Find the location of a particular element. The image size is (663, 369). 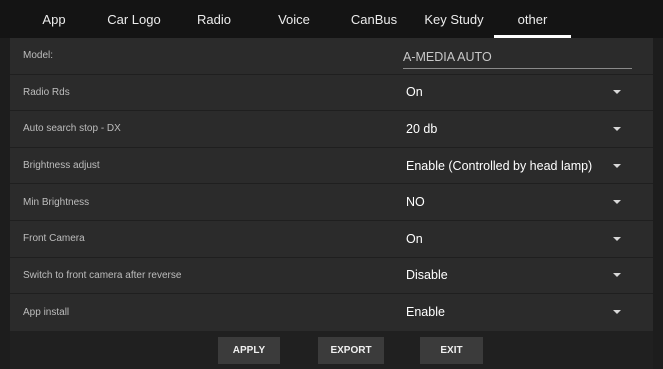

footer-bar: APPLY EXPORT EXIT is located at coordinates (331, 350).